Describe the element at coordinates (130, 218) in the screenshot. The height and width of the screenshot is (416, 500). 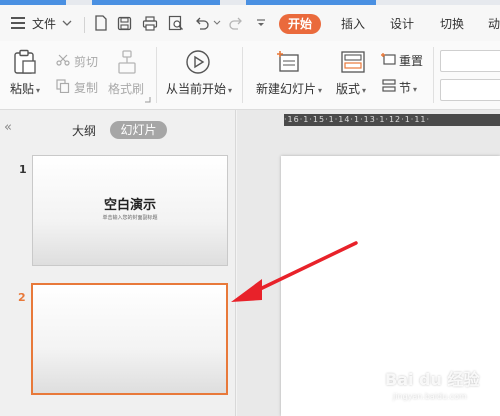
I see `slide-thumbnail-subtitle: 单击输入您的封面副标题` at that location.